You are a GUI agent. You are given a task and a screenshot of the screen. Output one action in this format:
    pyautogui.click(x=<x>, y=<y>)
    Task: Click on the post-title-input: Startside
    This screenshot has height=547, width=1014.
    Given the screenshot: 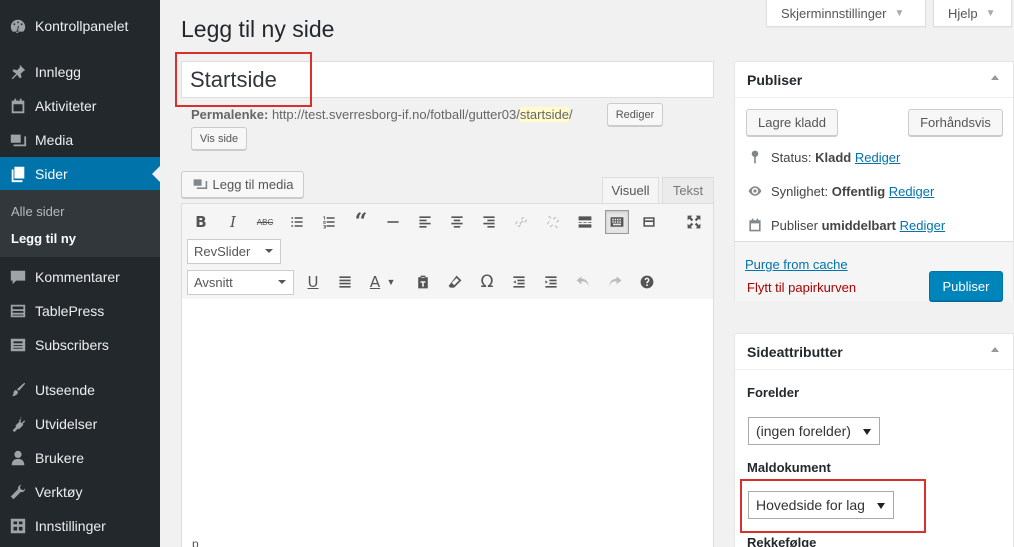 What is the action you would take?
    pyautogui.click(x=447, y=79)
    